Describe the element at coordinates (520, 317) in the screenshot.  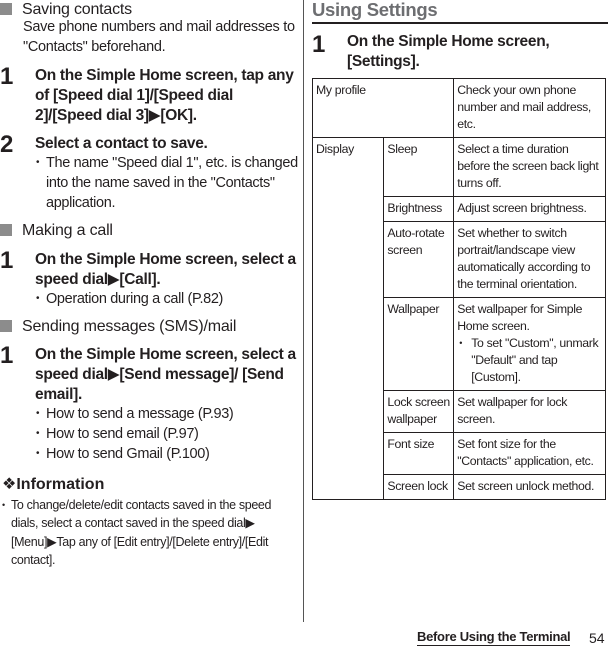
I see `wallpaper-desc-text: Set wallpaper for Simple Home screen.` at that location.